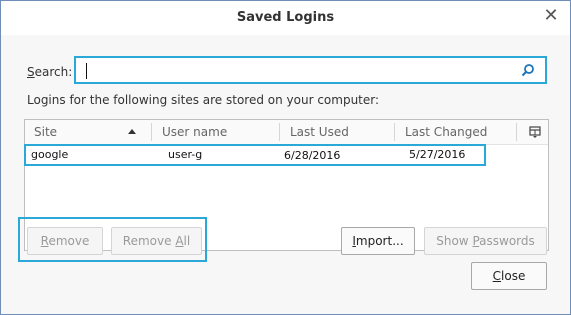  What do you see at coordinates (286, 132) in the screenshot?
I see `table-header: Site User name Last Used Last Changed` at bounding box center [286, 132].